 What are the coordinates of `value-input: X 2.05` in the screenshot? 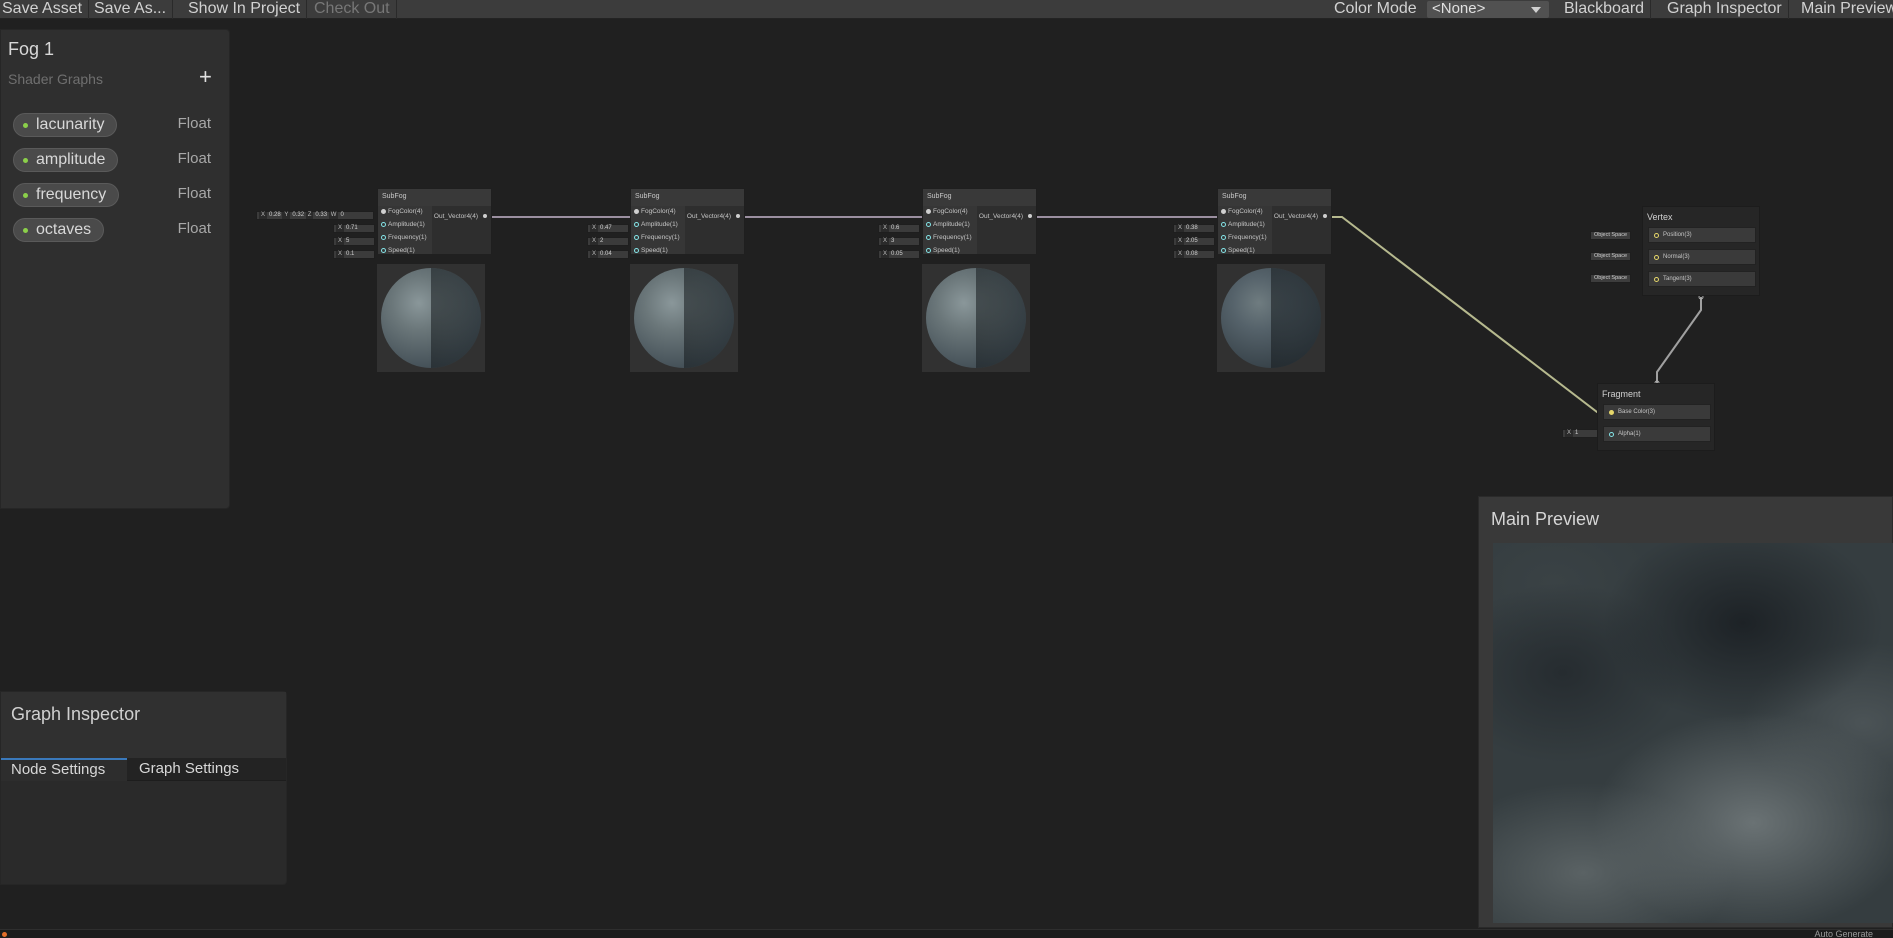 It's located at (1194, 241).